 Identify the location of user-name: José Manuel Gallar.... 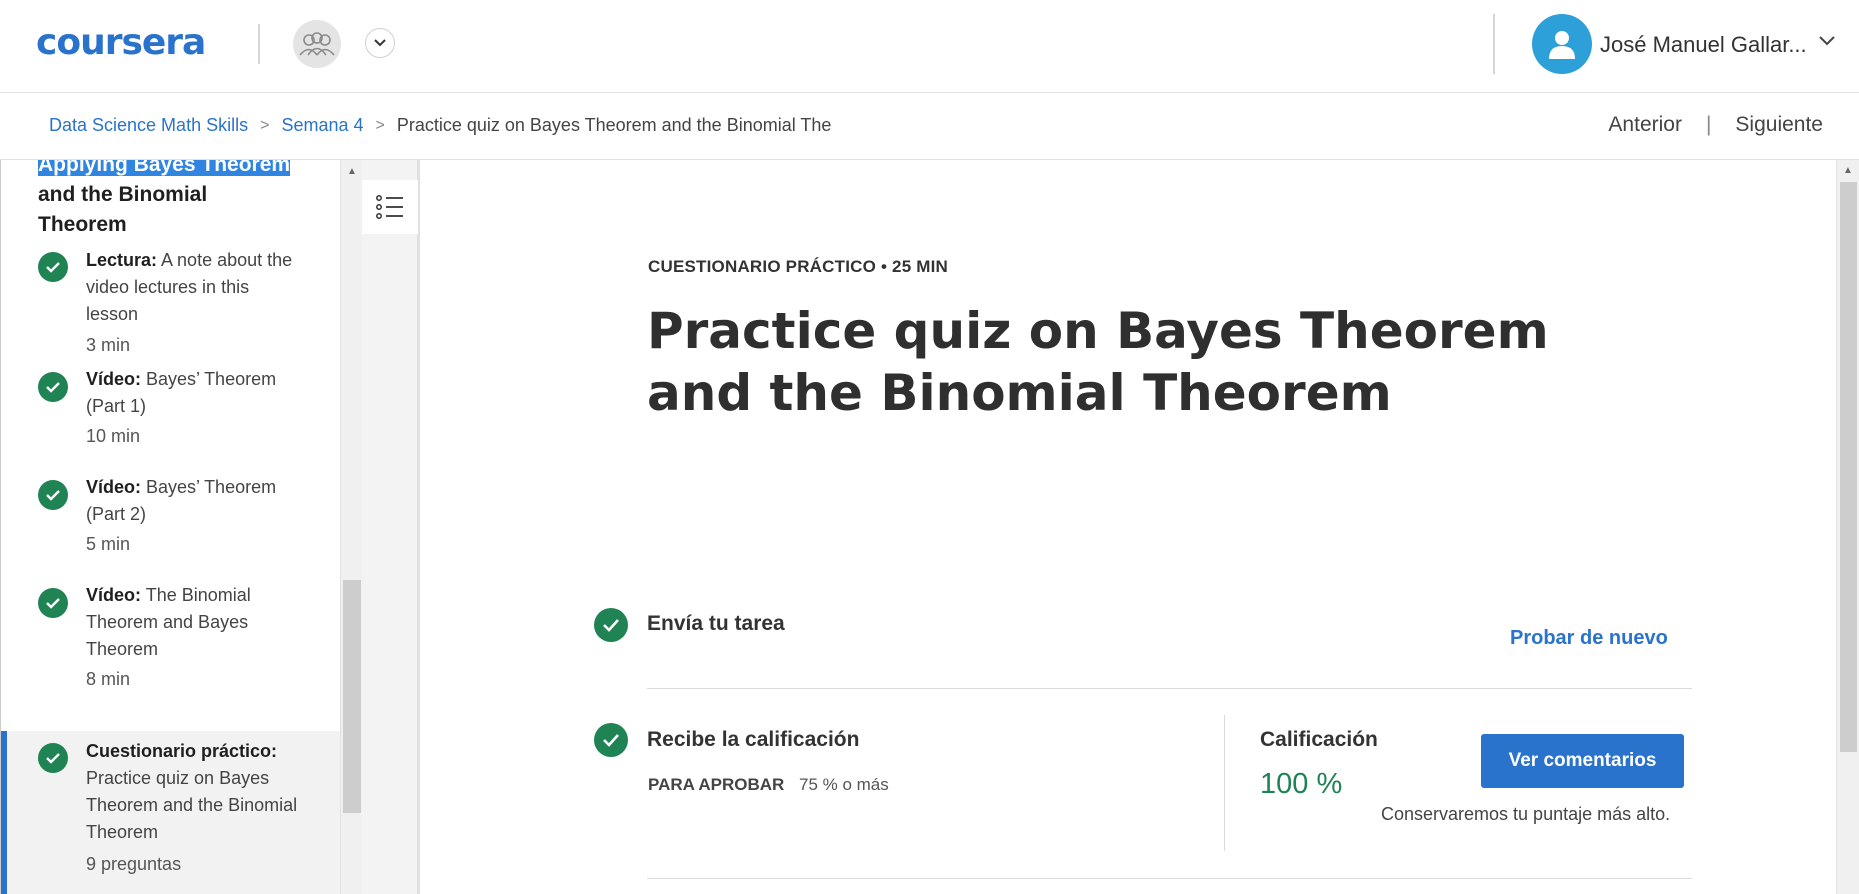
(1703, 45).